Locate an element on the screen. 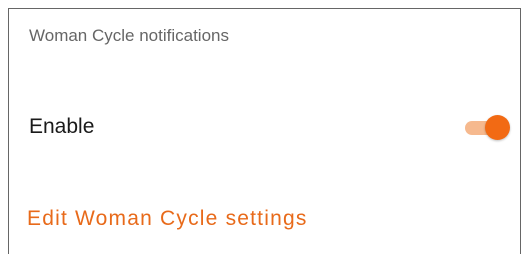 The height and width of the screenshot is (254, 529). edit-woman-cycle-settings-link: Edit Woman Cycle settings is located at coordinates (167, 219).